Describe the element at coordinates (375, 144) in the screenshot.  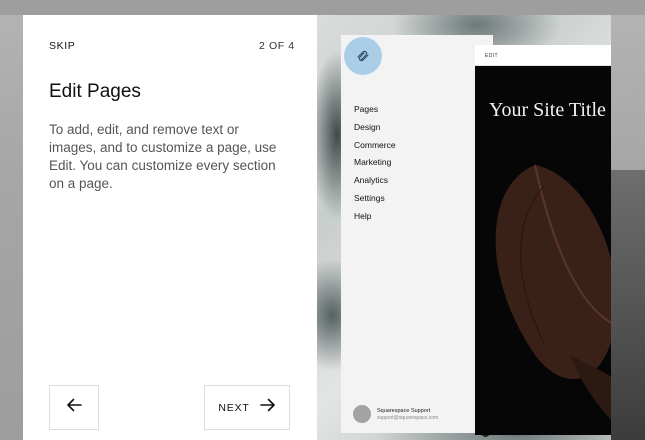
I see `nav-item-commerce: Commerce` at that location.